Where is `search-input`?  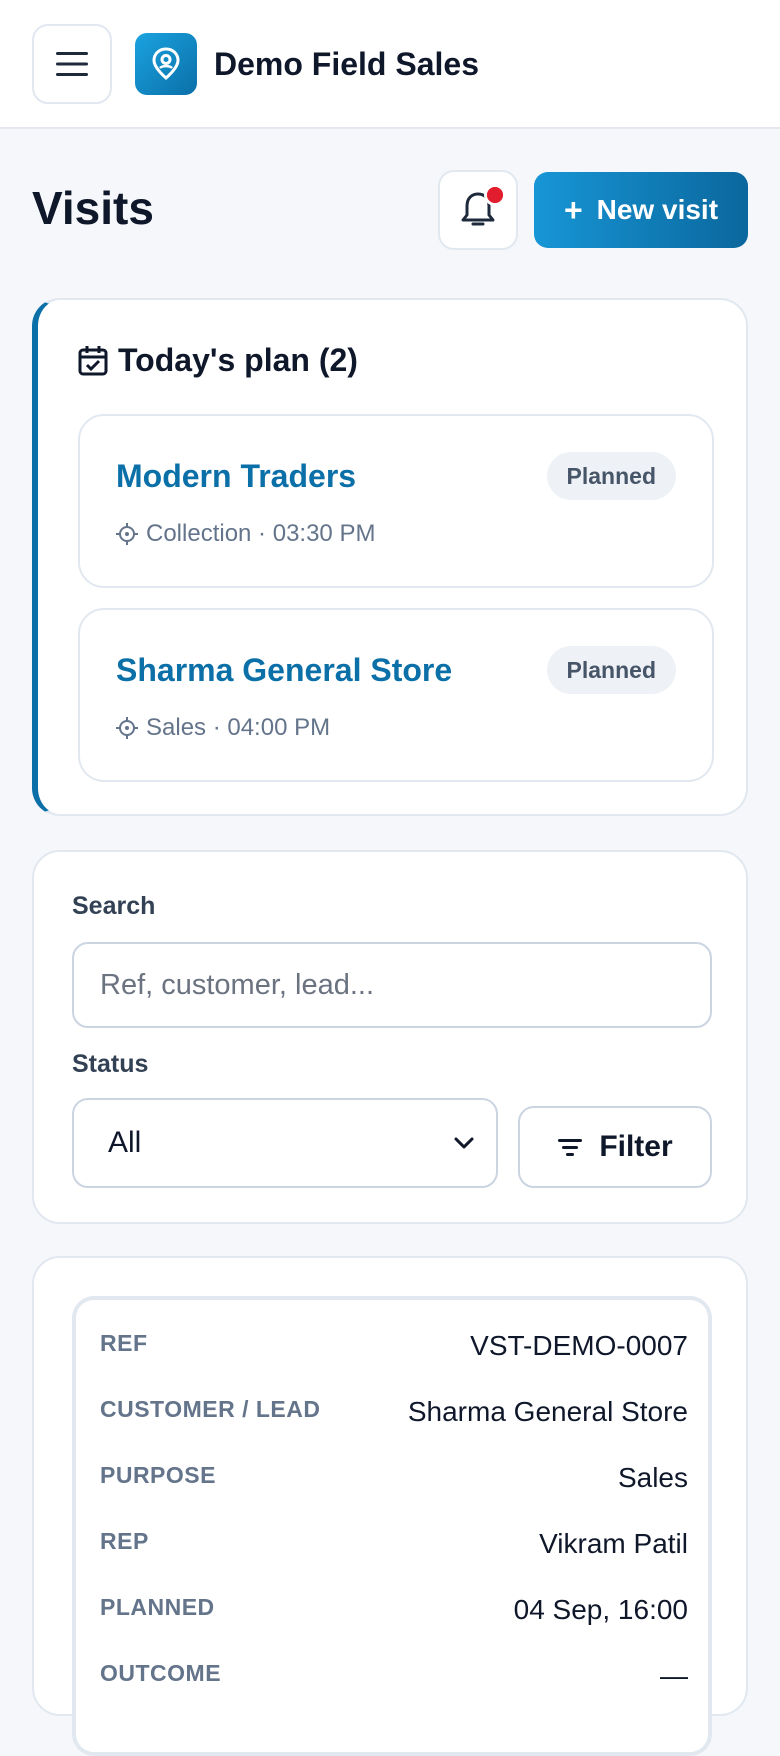
search-input is located at coordinates (392, 985).